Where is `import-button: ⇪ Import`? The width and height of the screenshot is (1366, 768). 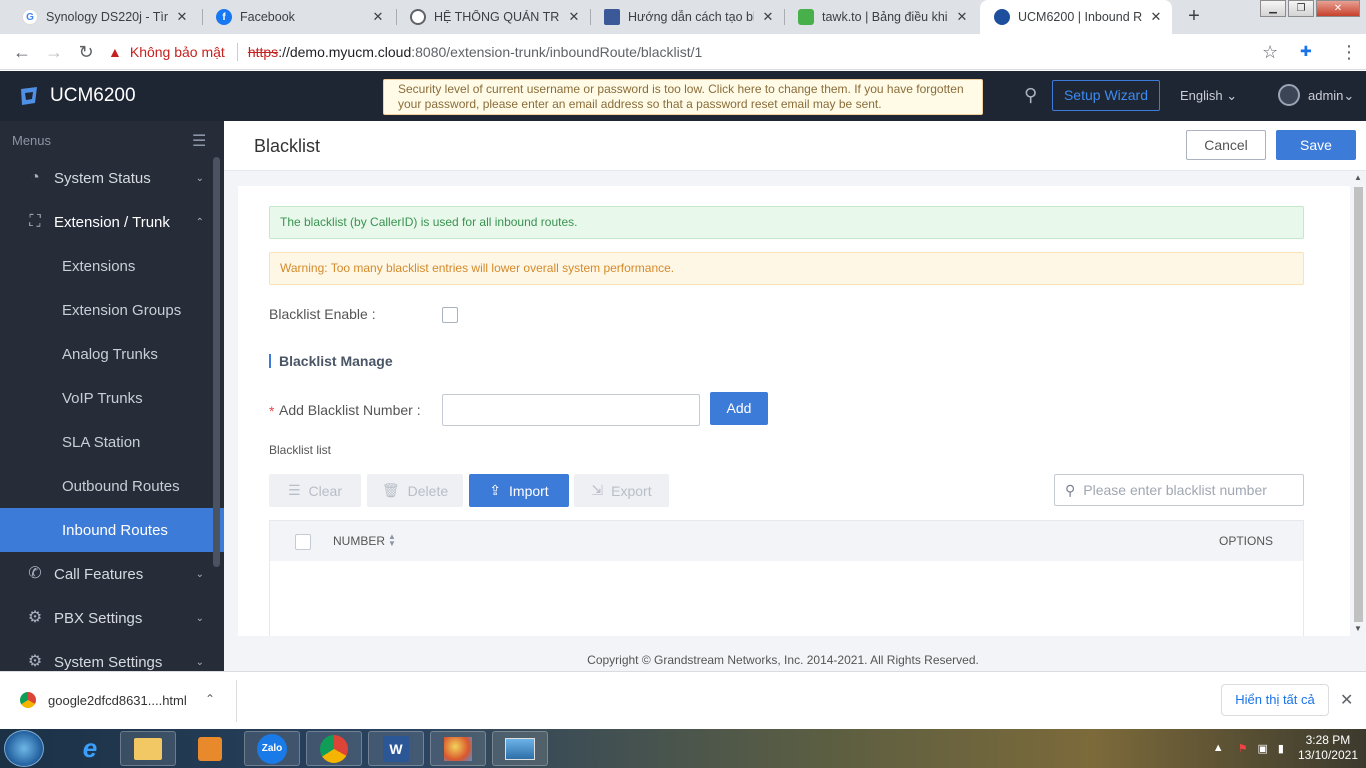
import-button: ⇪ Import is located at coordinates (519, 490).